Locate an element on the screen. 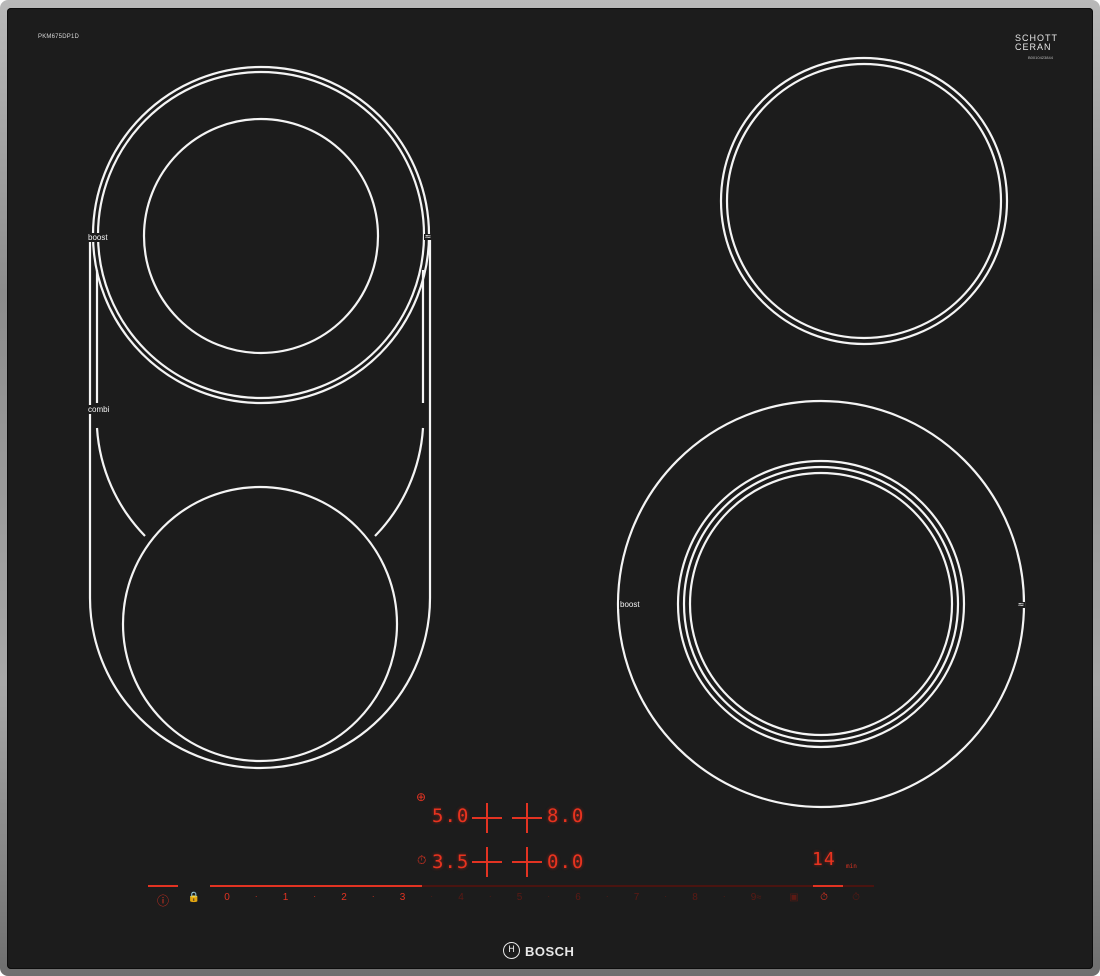  child-lock-icon: 🔒 is located at coordinates (194, 897).